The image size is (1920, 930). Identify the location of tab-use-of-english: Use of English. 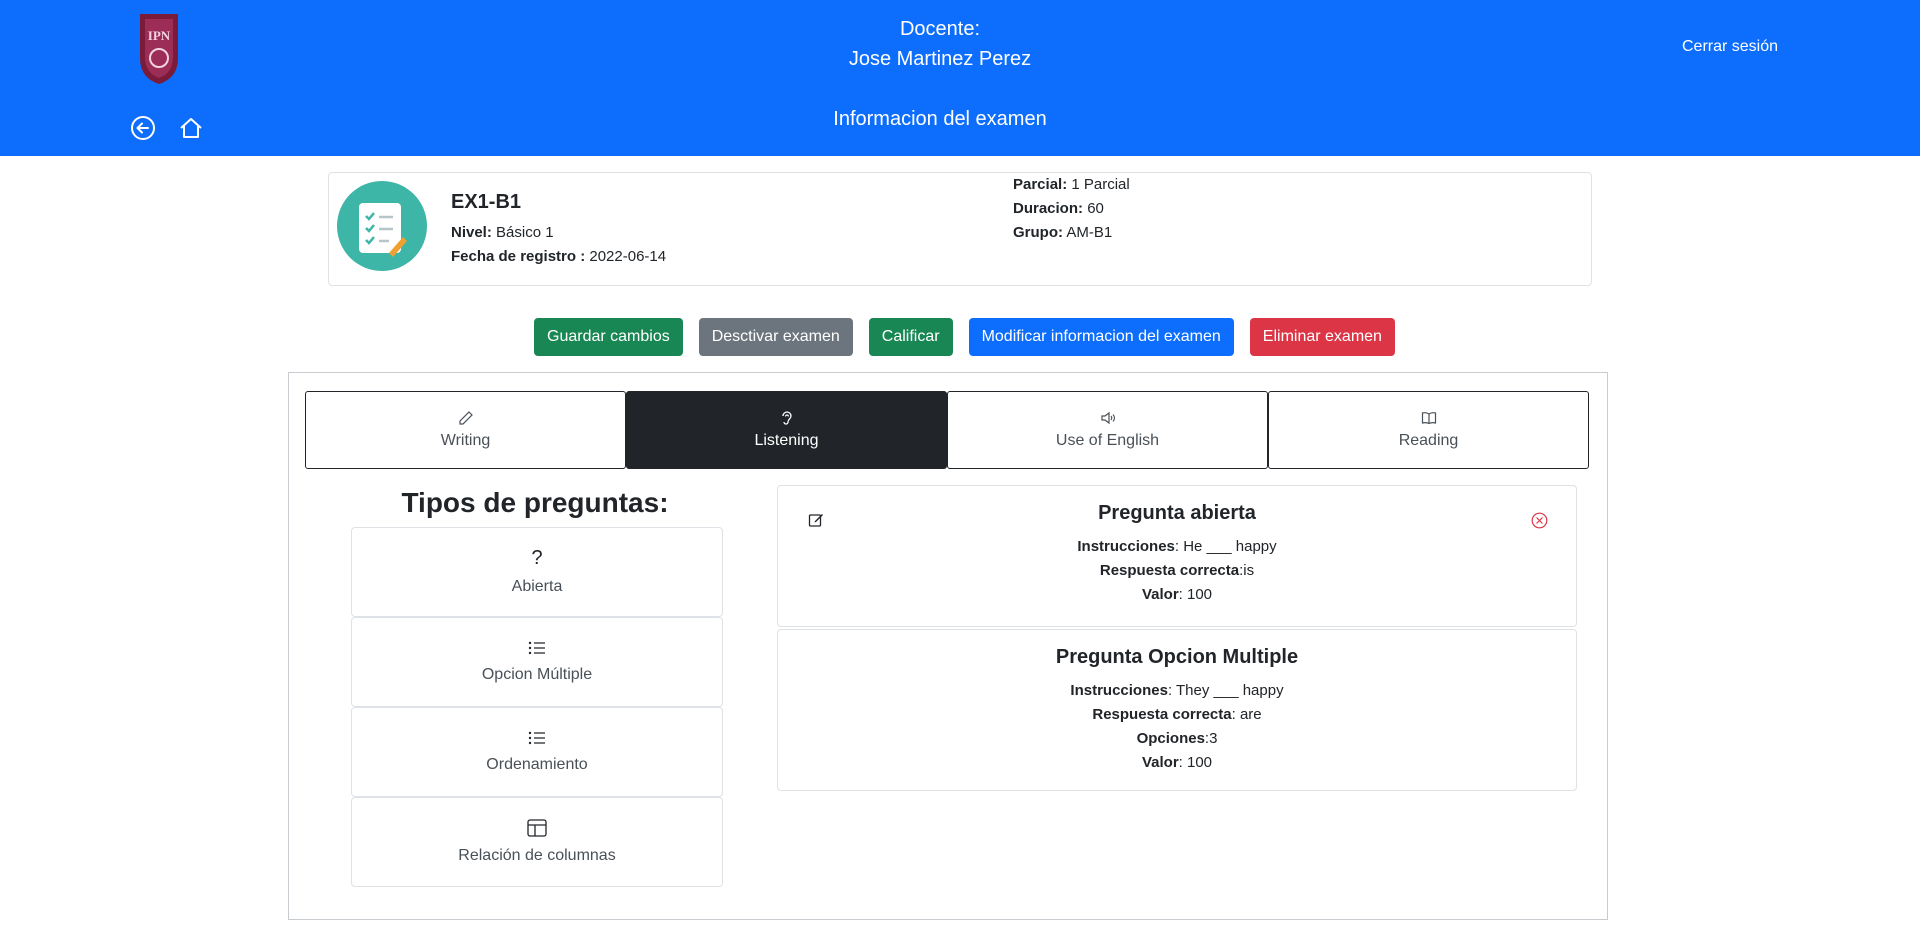
(1107, 430).